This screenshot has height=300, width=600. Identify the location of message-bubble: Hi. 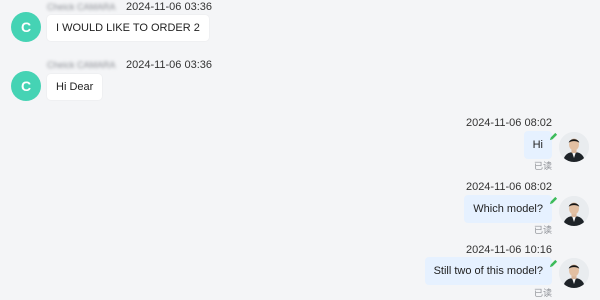
(537, 145).